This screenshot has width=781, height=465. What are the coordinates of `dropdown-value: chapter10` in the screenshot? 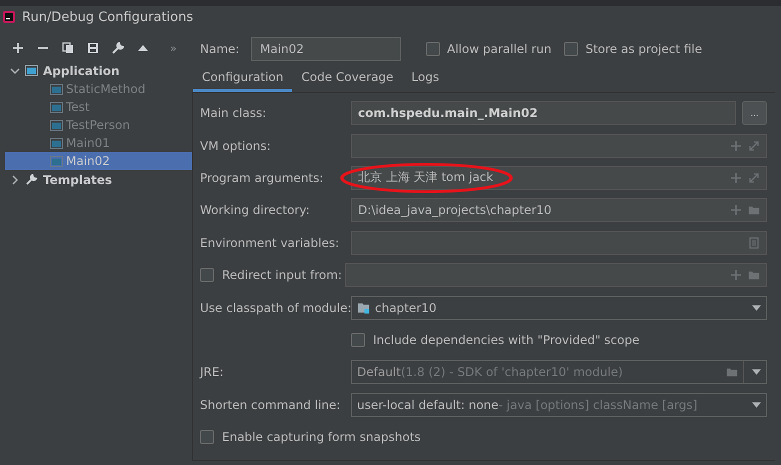 It's located at (405, 307).